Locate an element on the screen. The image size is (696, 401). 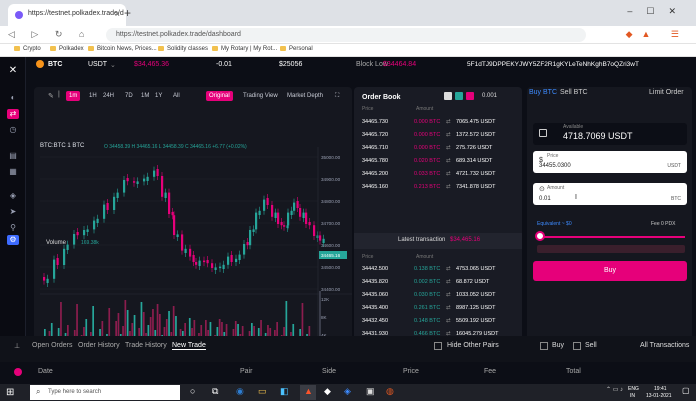
url-field: https://testnet.polkadex.trade/dashboard is located at coordinates (346, 35).